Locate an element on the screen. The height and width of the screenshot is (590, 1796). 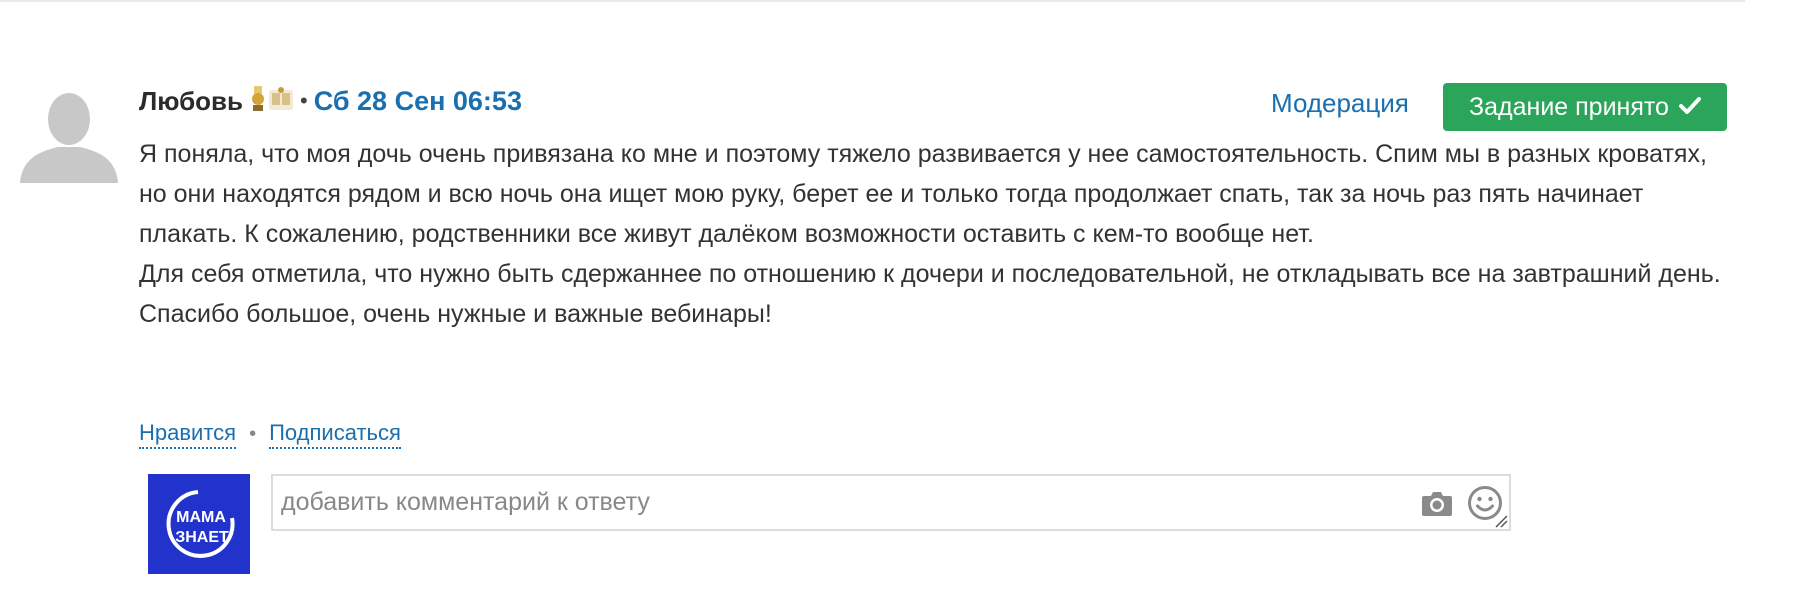
check-icon is located at coordinates (1689, 107).